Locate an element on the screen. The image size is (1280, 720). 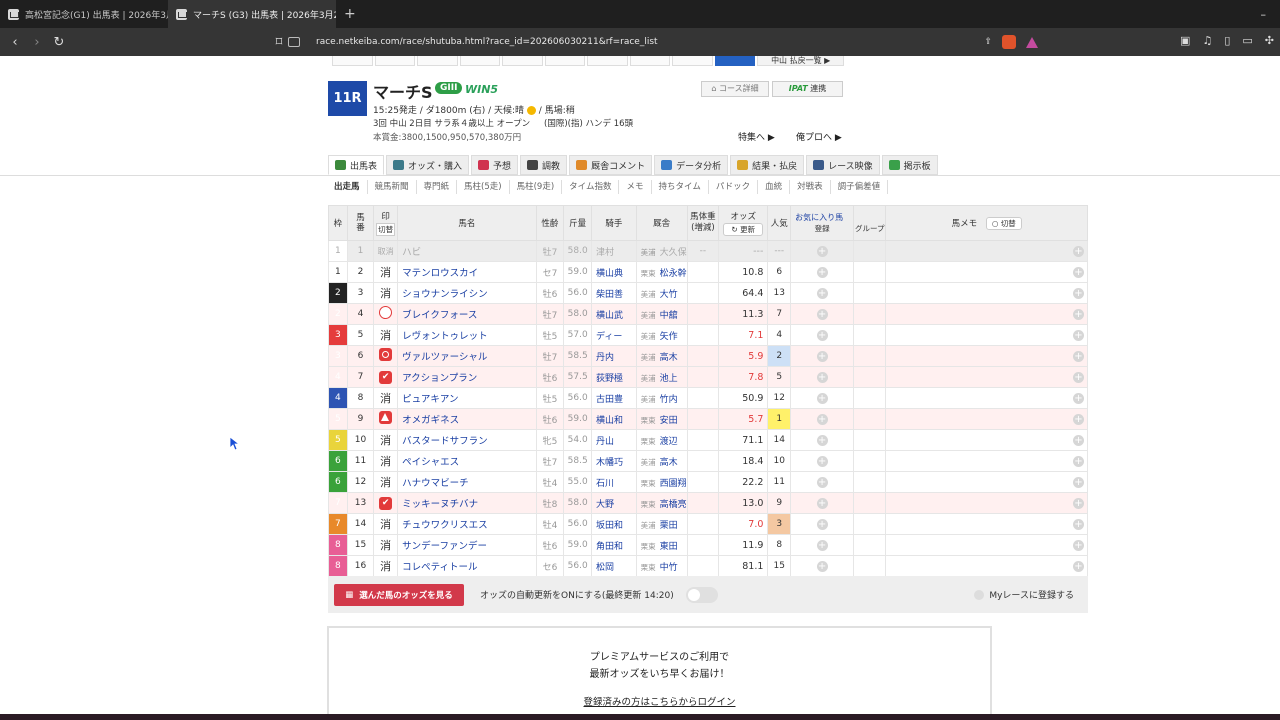
main-nav-item-7: レース映像 is located at coordinates (843, 165).